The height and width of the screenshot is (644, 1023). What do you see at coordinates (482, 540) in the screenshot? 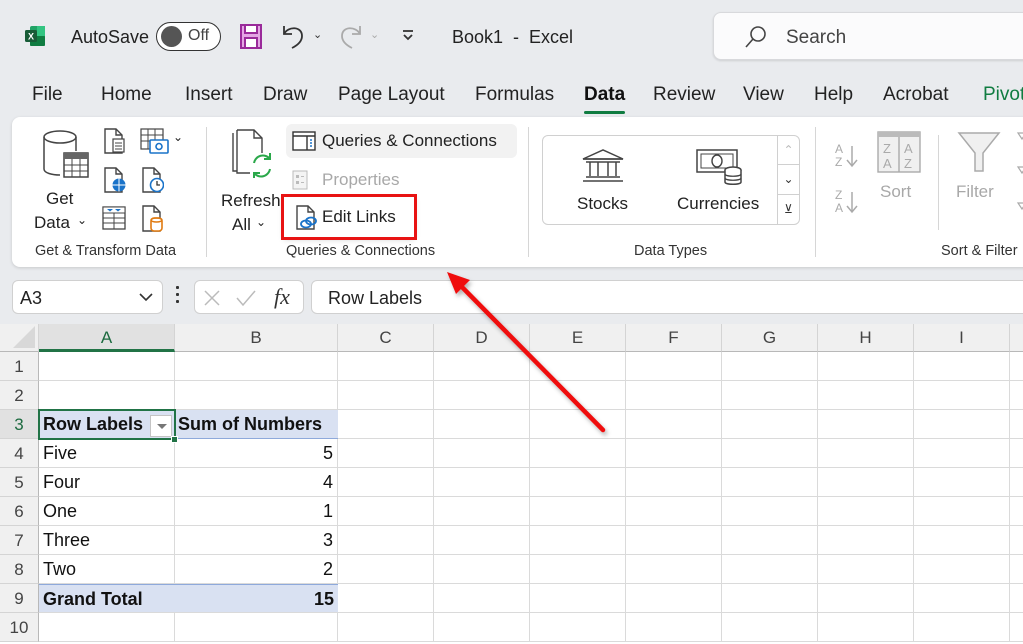
I see `cell-d7` at bounding box center [482, 540].